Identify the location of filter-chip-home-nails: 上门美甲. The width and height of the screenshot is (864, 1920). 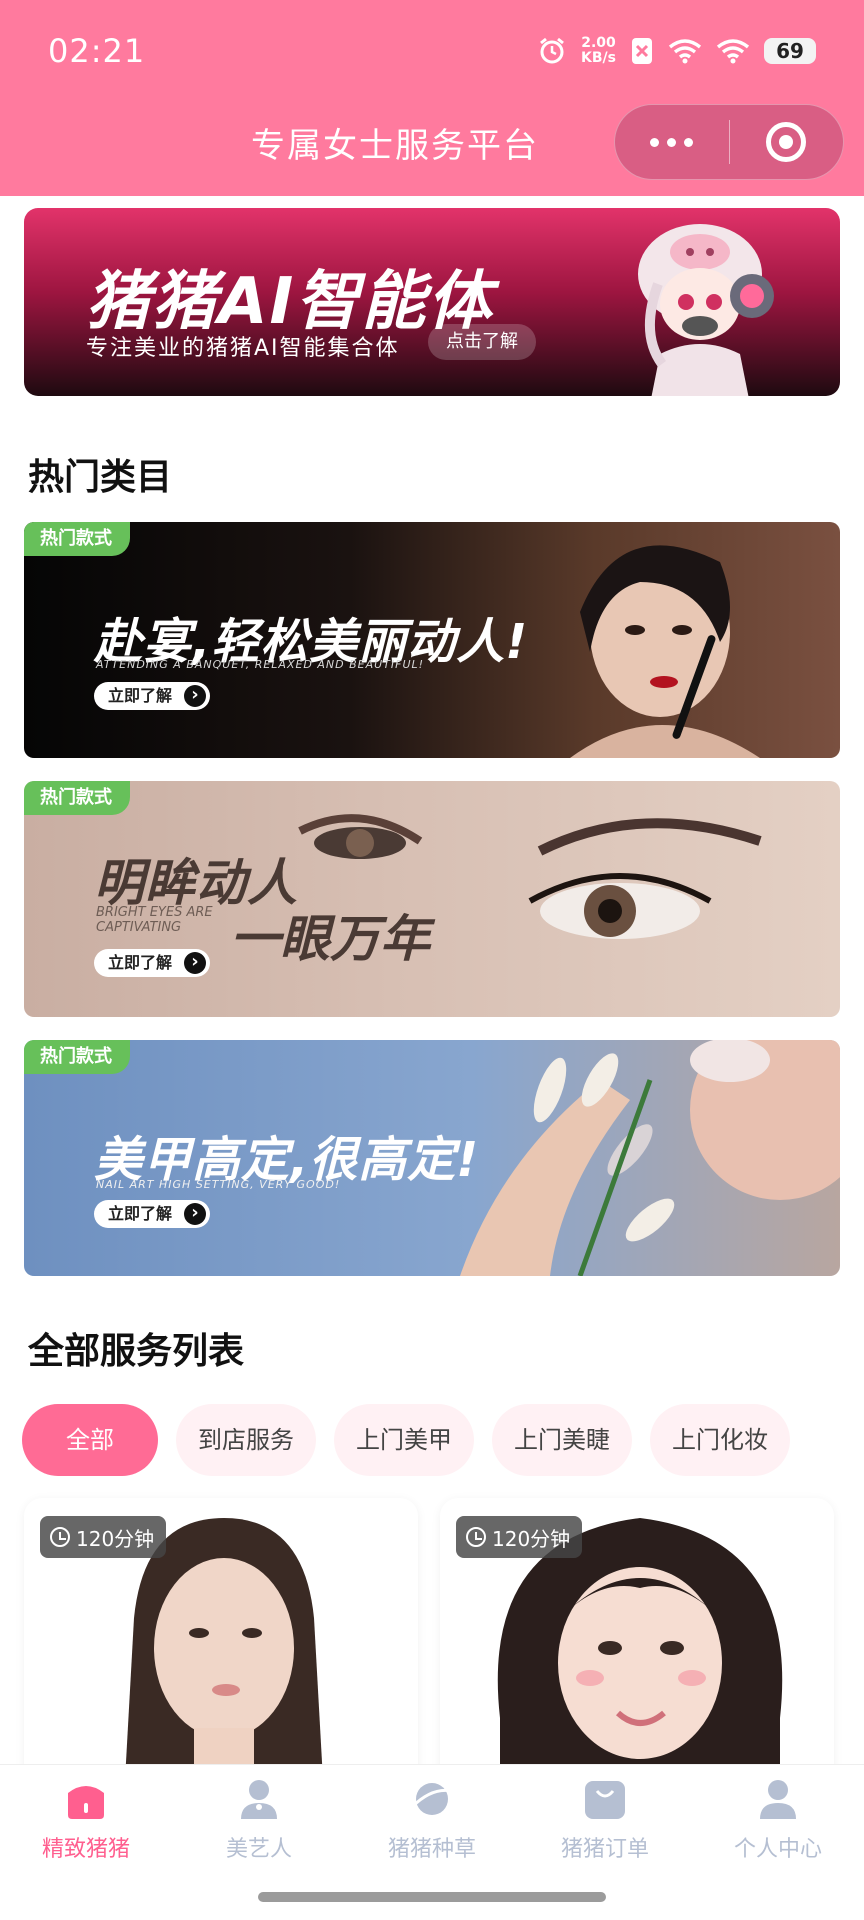
(404, 1440).